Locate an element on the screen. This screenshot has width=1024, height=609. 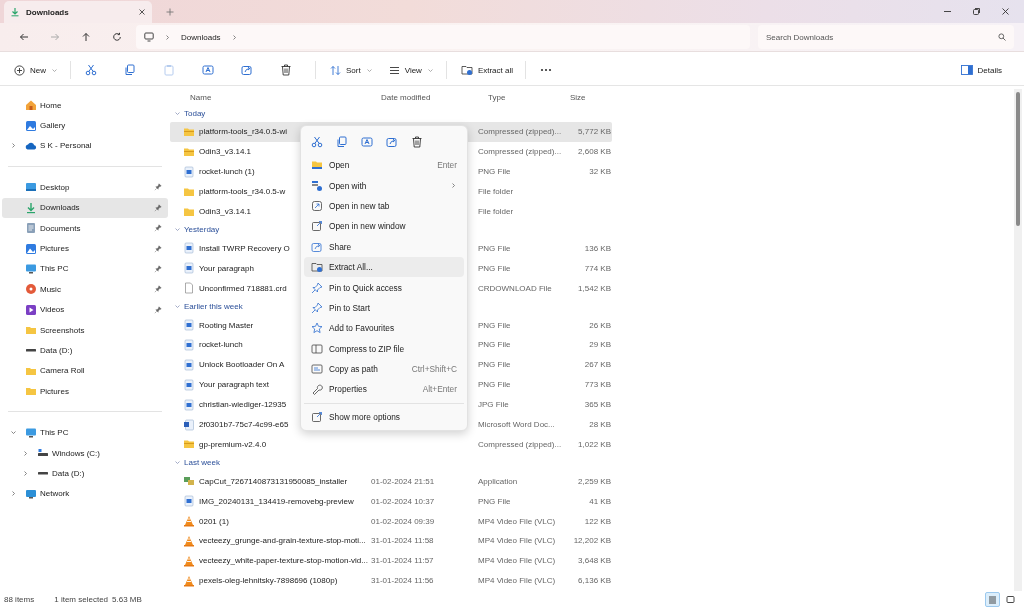
selection-size: 5.63 MB is located at coordinates (127, 599).